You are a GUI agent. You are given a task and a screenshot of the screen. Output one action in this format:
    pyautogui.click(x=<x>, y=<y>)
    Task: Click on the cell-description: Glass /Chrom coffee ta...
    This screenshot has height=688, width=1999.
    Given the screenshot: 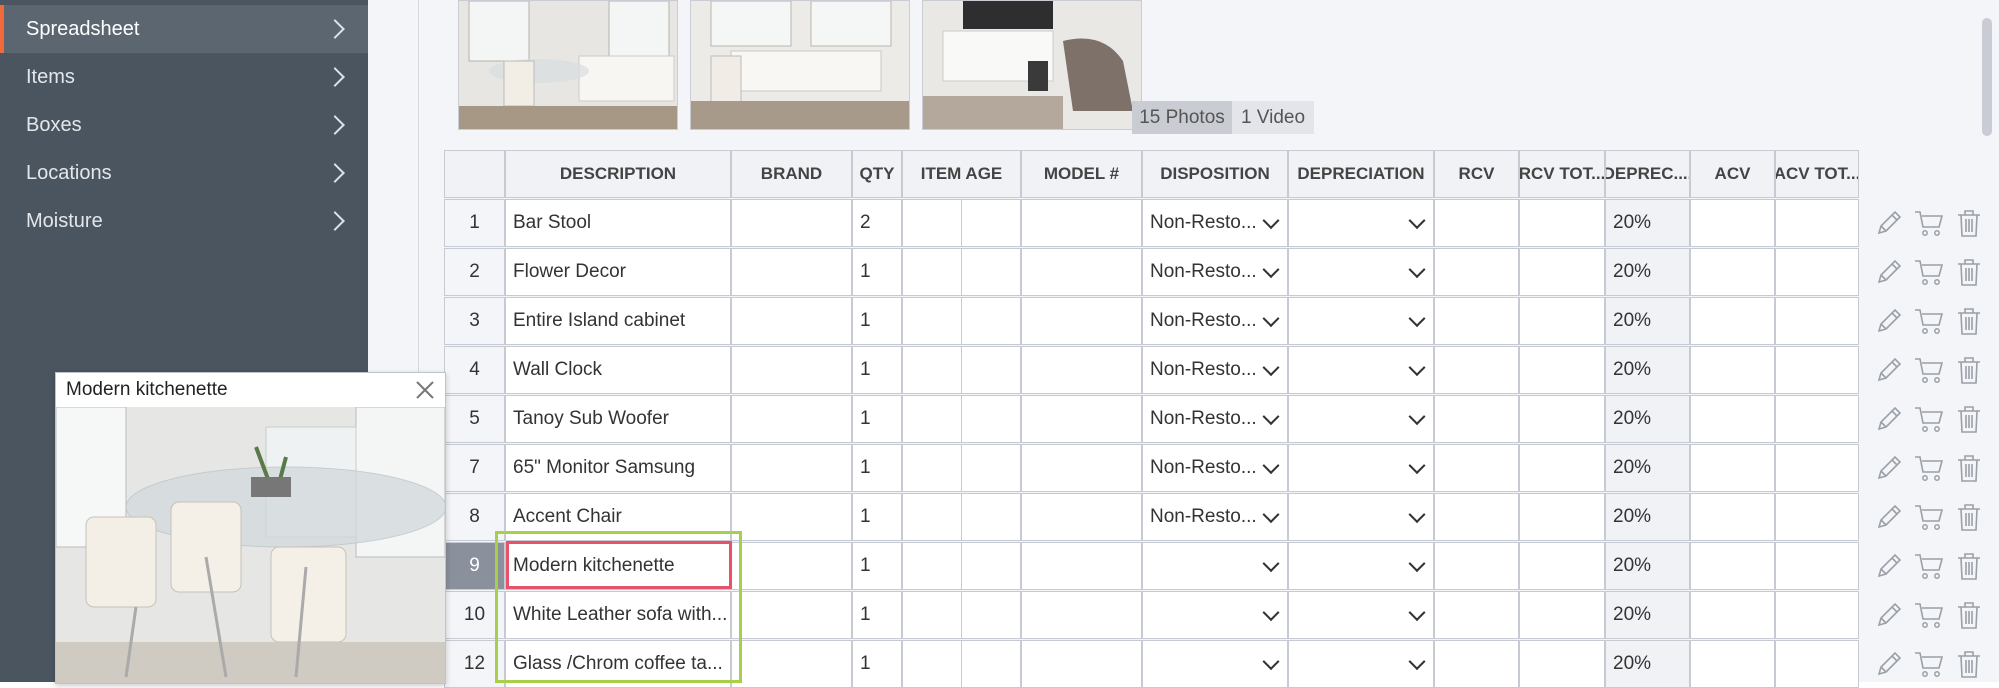 What is the action you would take?
    pyautogui.click(x=618, y=664)
    